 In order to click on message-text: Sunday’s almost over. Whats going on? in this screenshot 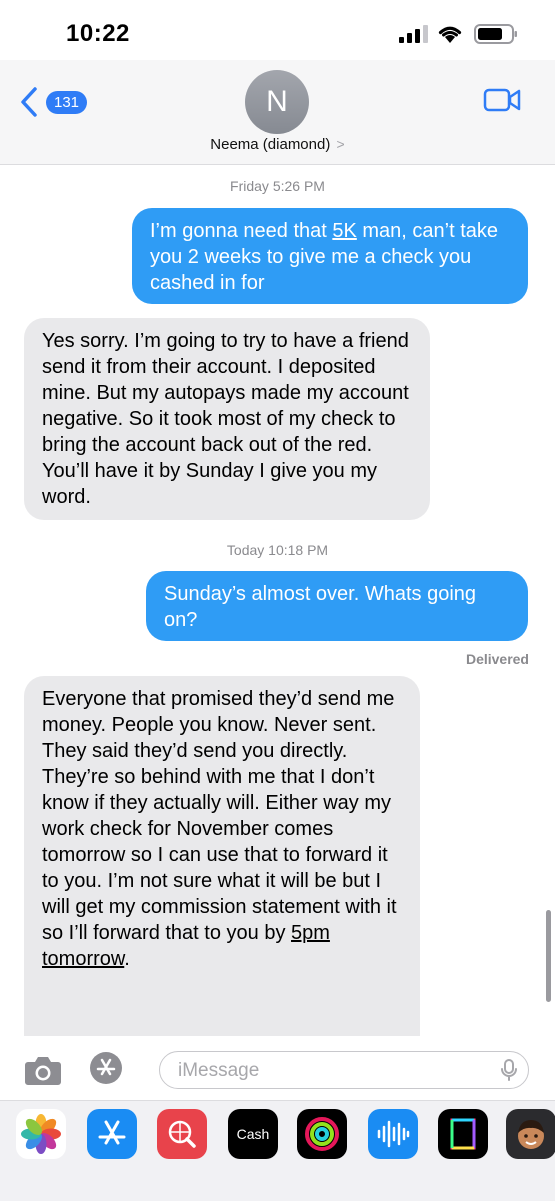, I will do `click(320, 607)`.